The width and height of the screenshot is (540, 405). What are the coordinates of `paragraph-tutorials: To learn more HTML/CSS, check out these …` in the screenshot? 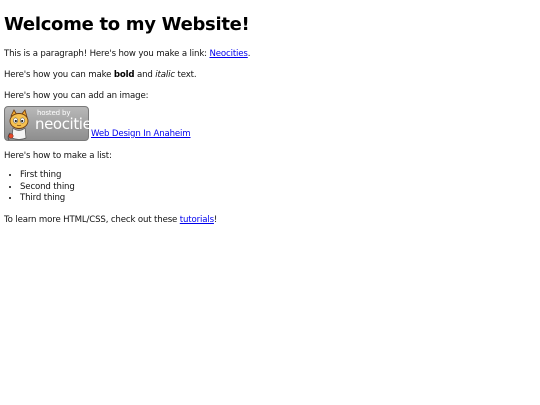 It's located at (272, 220).